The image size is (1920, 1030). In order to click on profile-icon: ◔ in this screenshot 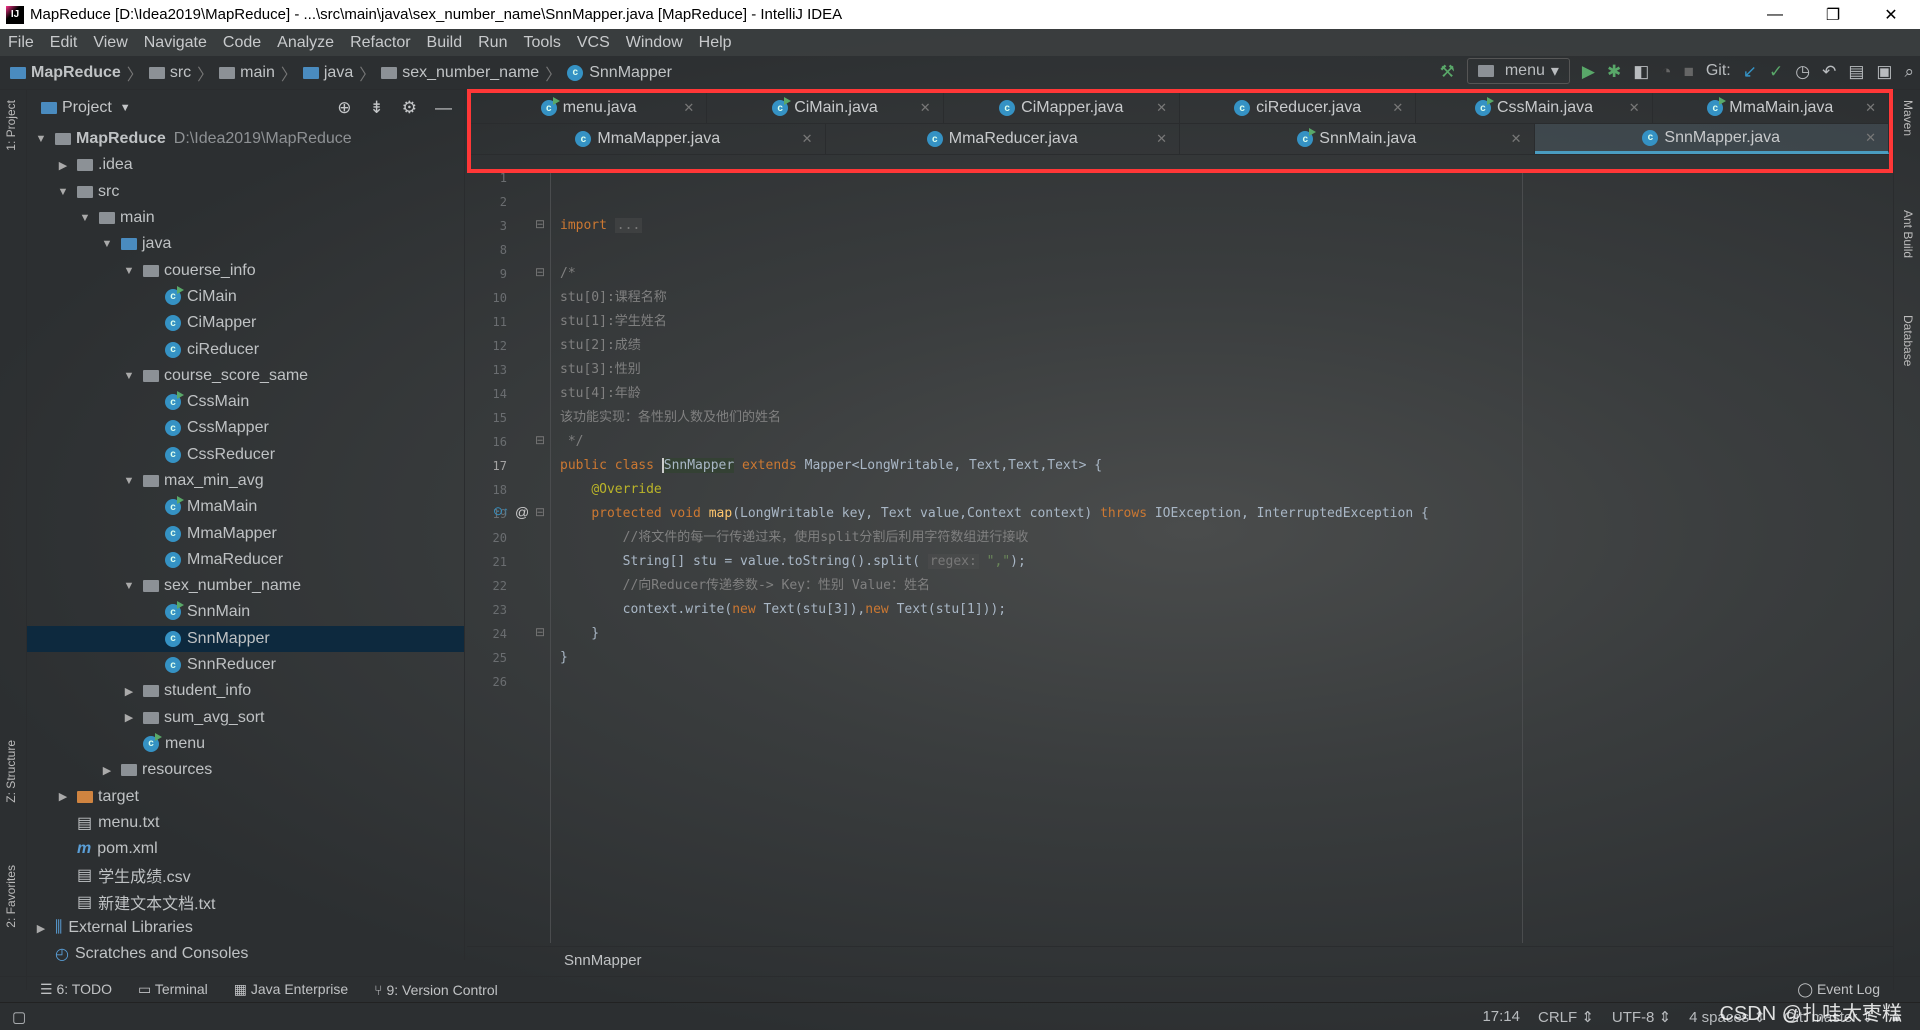, I will do `click(1666, 71)`.